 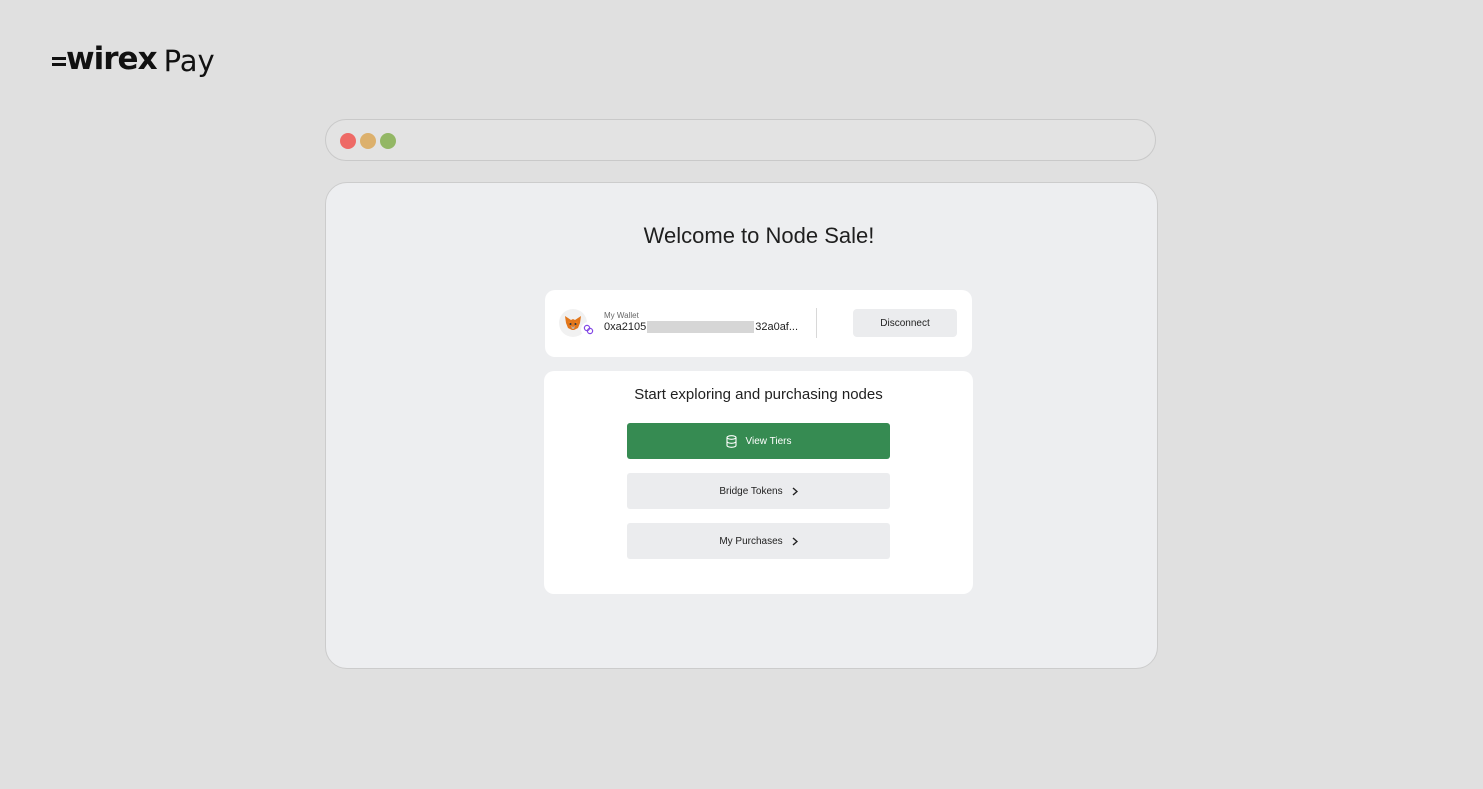 I want to click on chain-link-icon, so click(x=588, y=329).